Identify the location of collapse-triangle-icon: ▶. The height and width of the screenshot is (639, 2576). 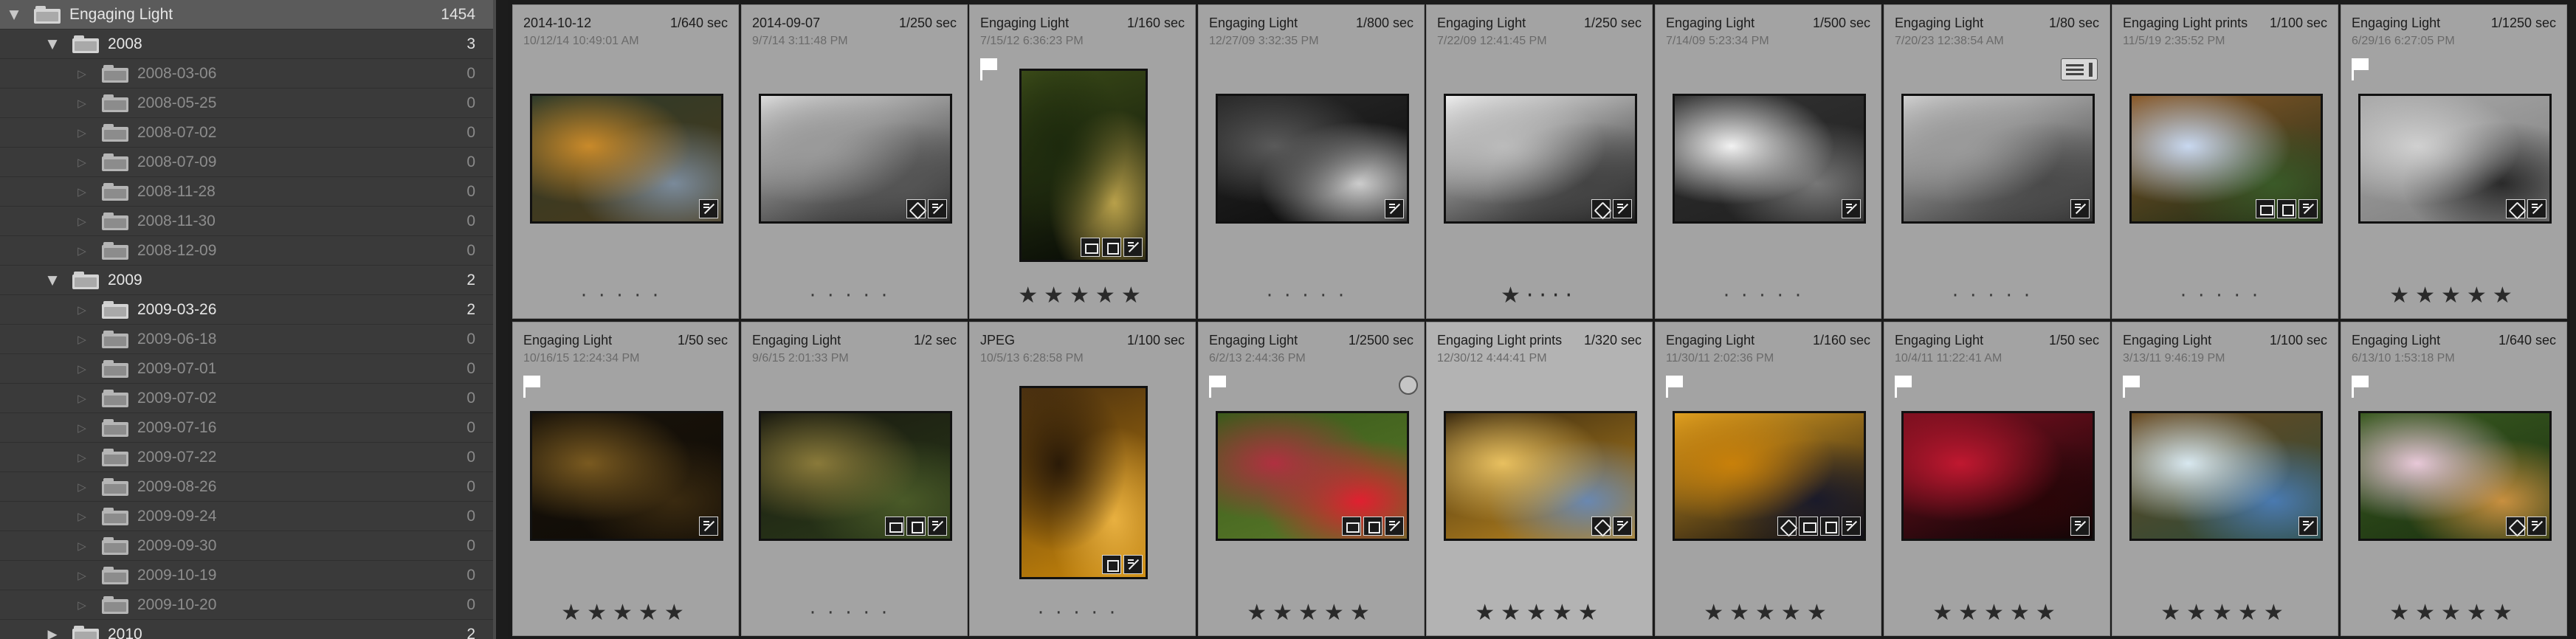
(53, 632).